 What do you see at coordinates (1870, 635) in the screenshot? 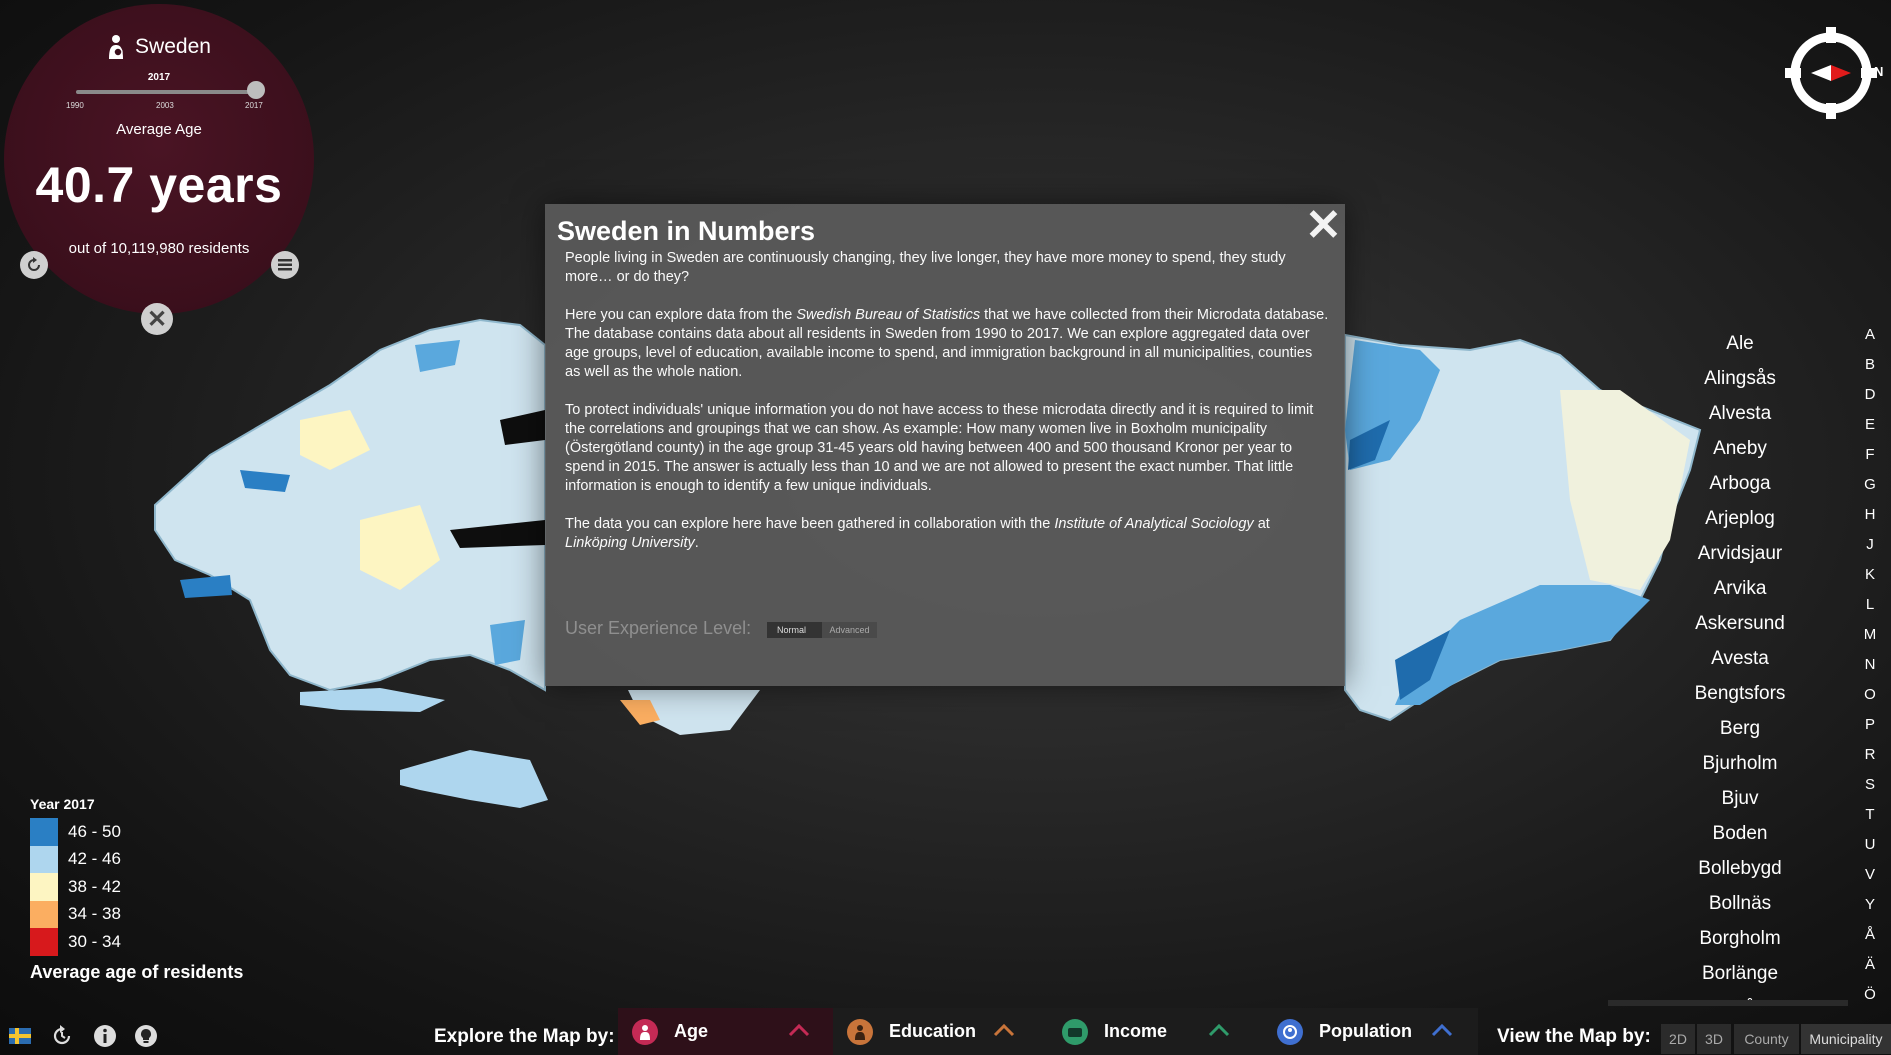
I see `alphabet-letter: M` at bounding box center [1870, 635].